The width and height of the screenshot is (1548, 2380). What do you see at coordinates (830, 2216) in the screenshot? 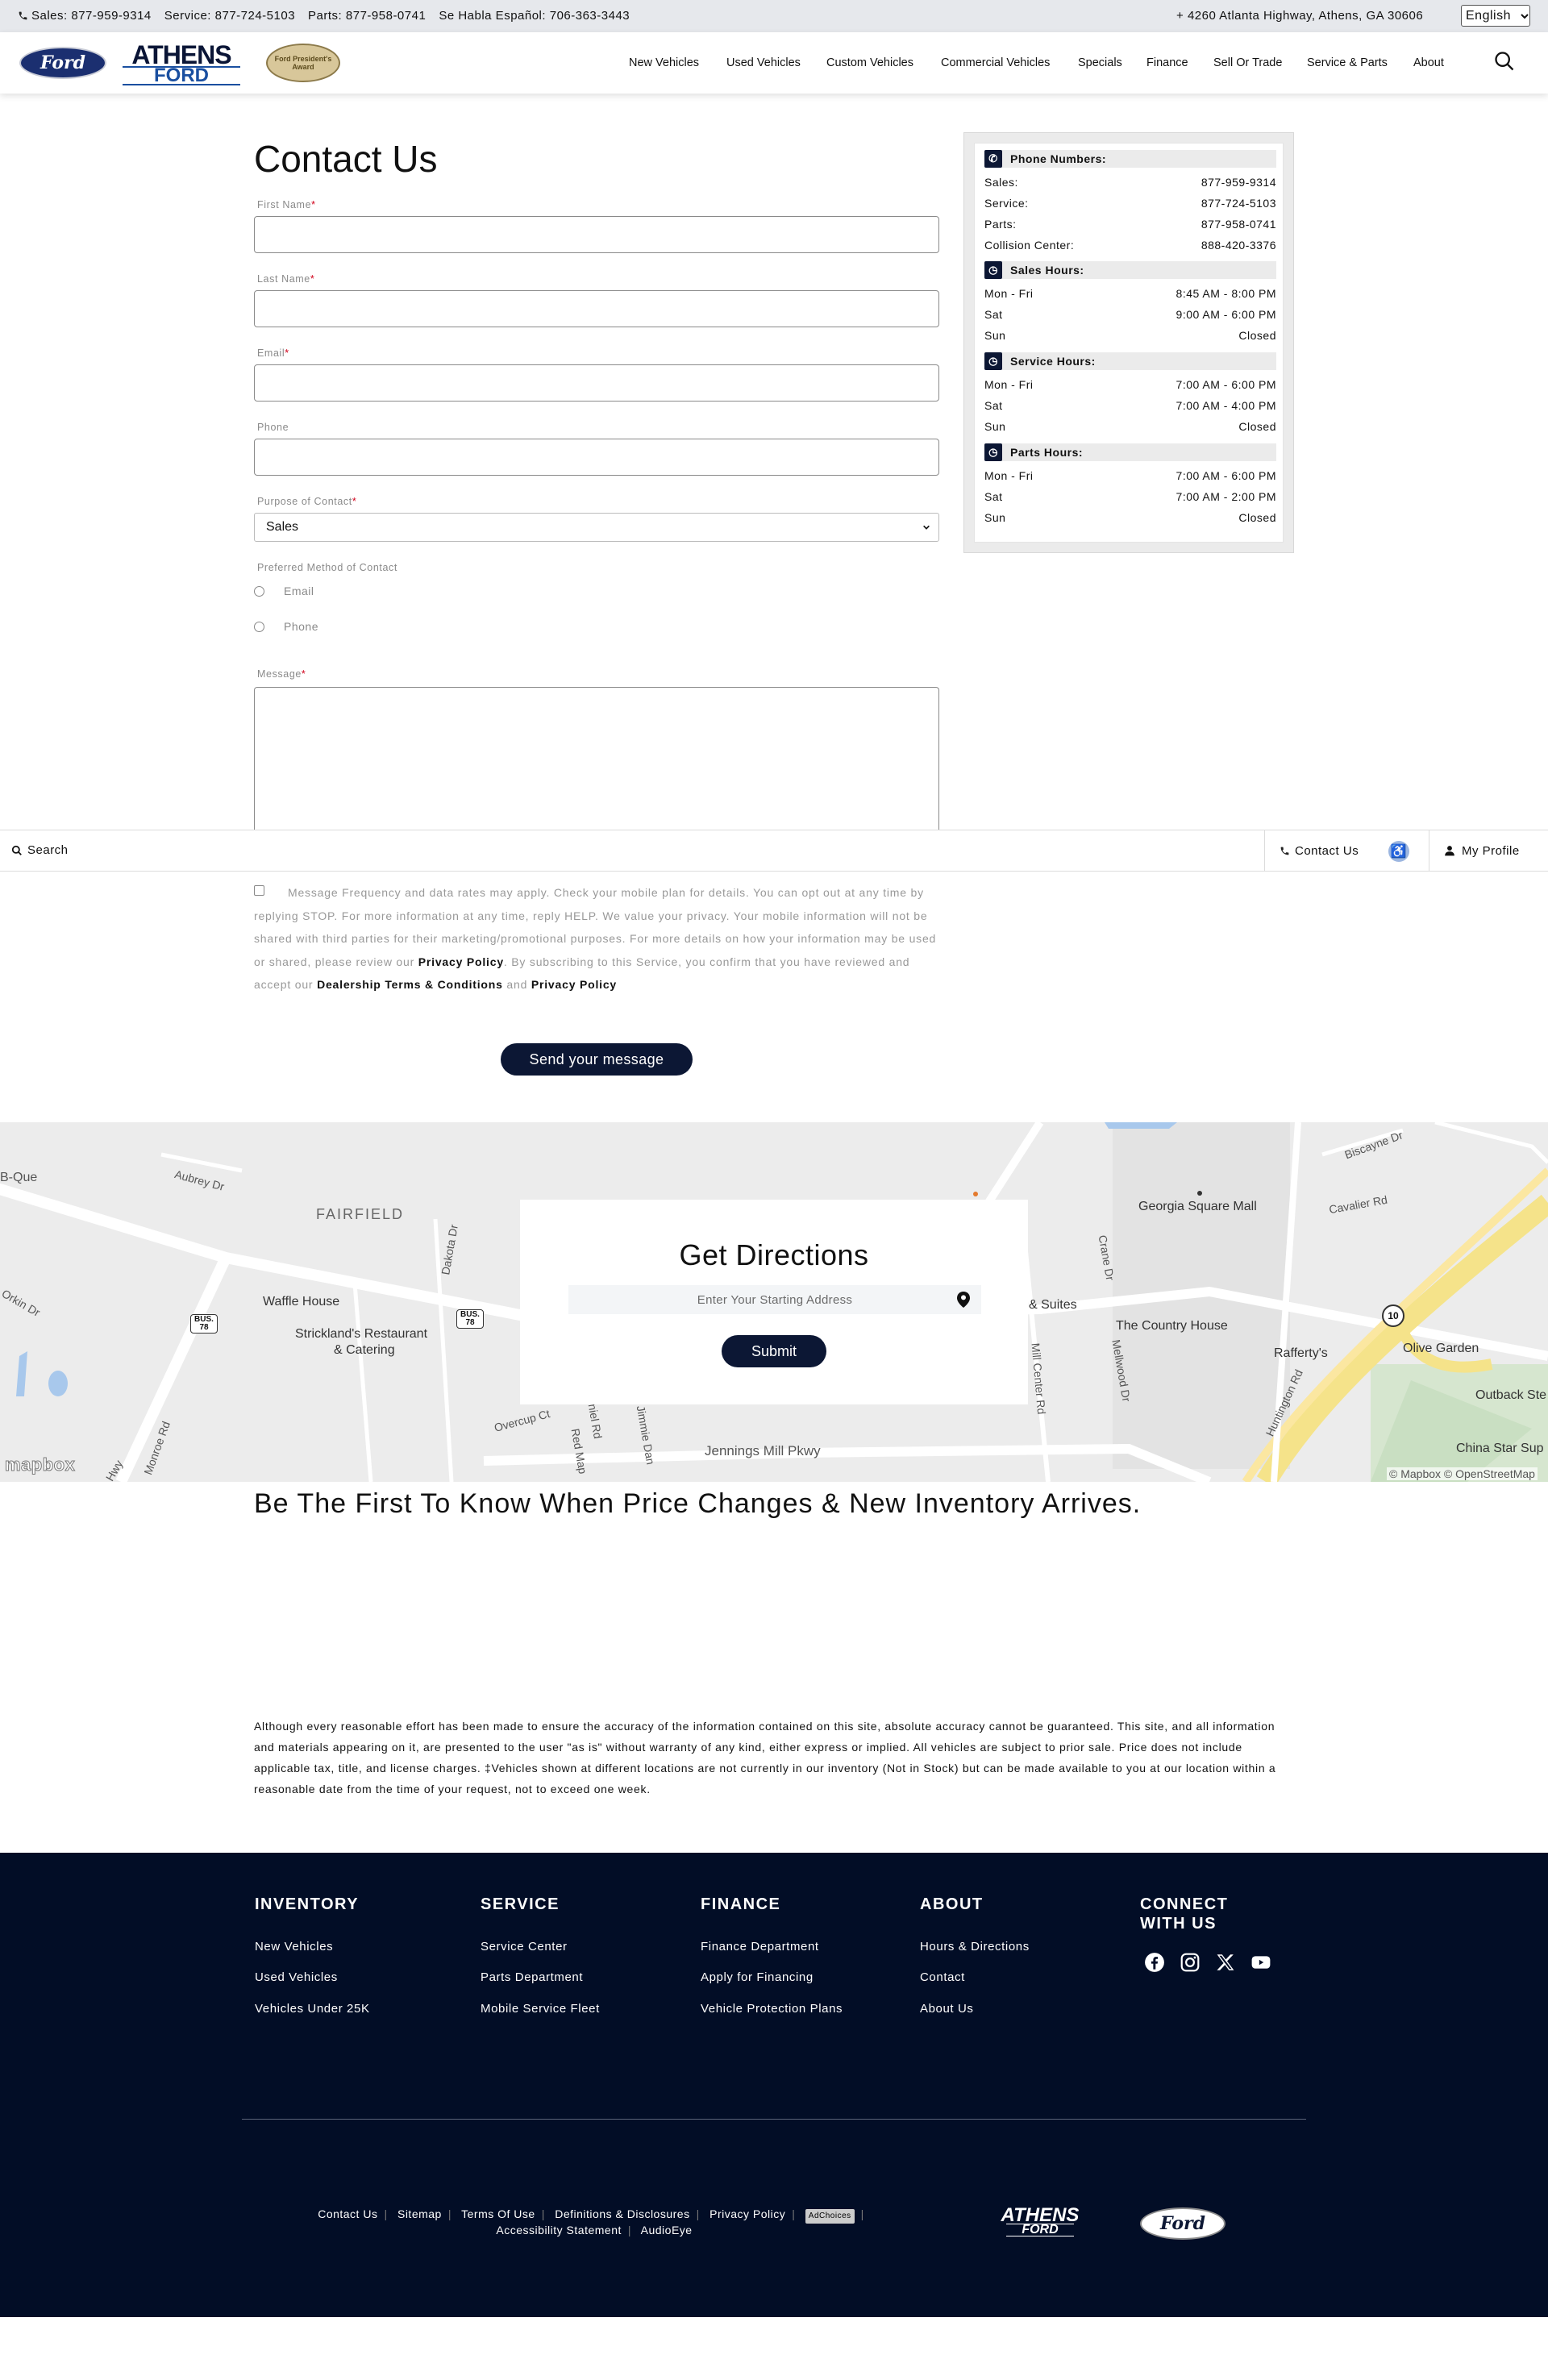
I see `adchoices-badge: AdChoices` at bounding box center [830, 2216].